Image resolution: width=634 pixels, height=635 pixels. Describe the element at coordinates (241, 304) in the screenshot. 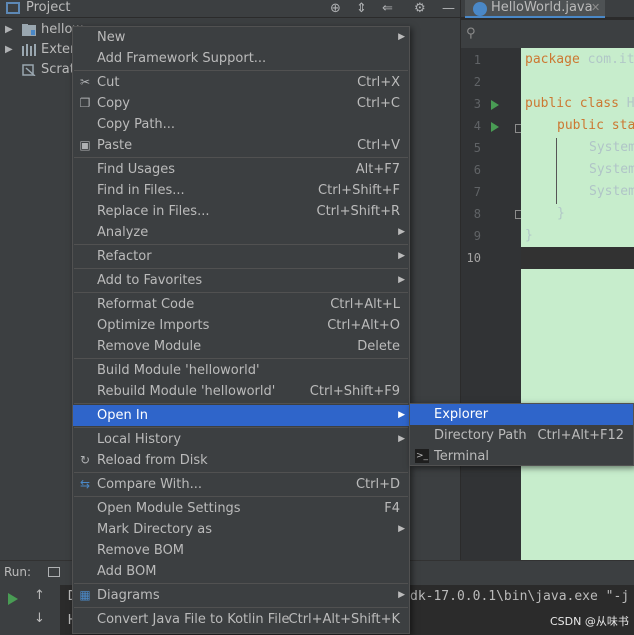

I see `menu-item-reformat-code: Reformat Code Ctrl+Alt+L` at that location.